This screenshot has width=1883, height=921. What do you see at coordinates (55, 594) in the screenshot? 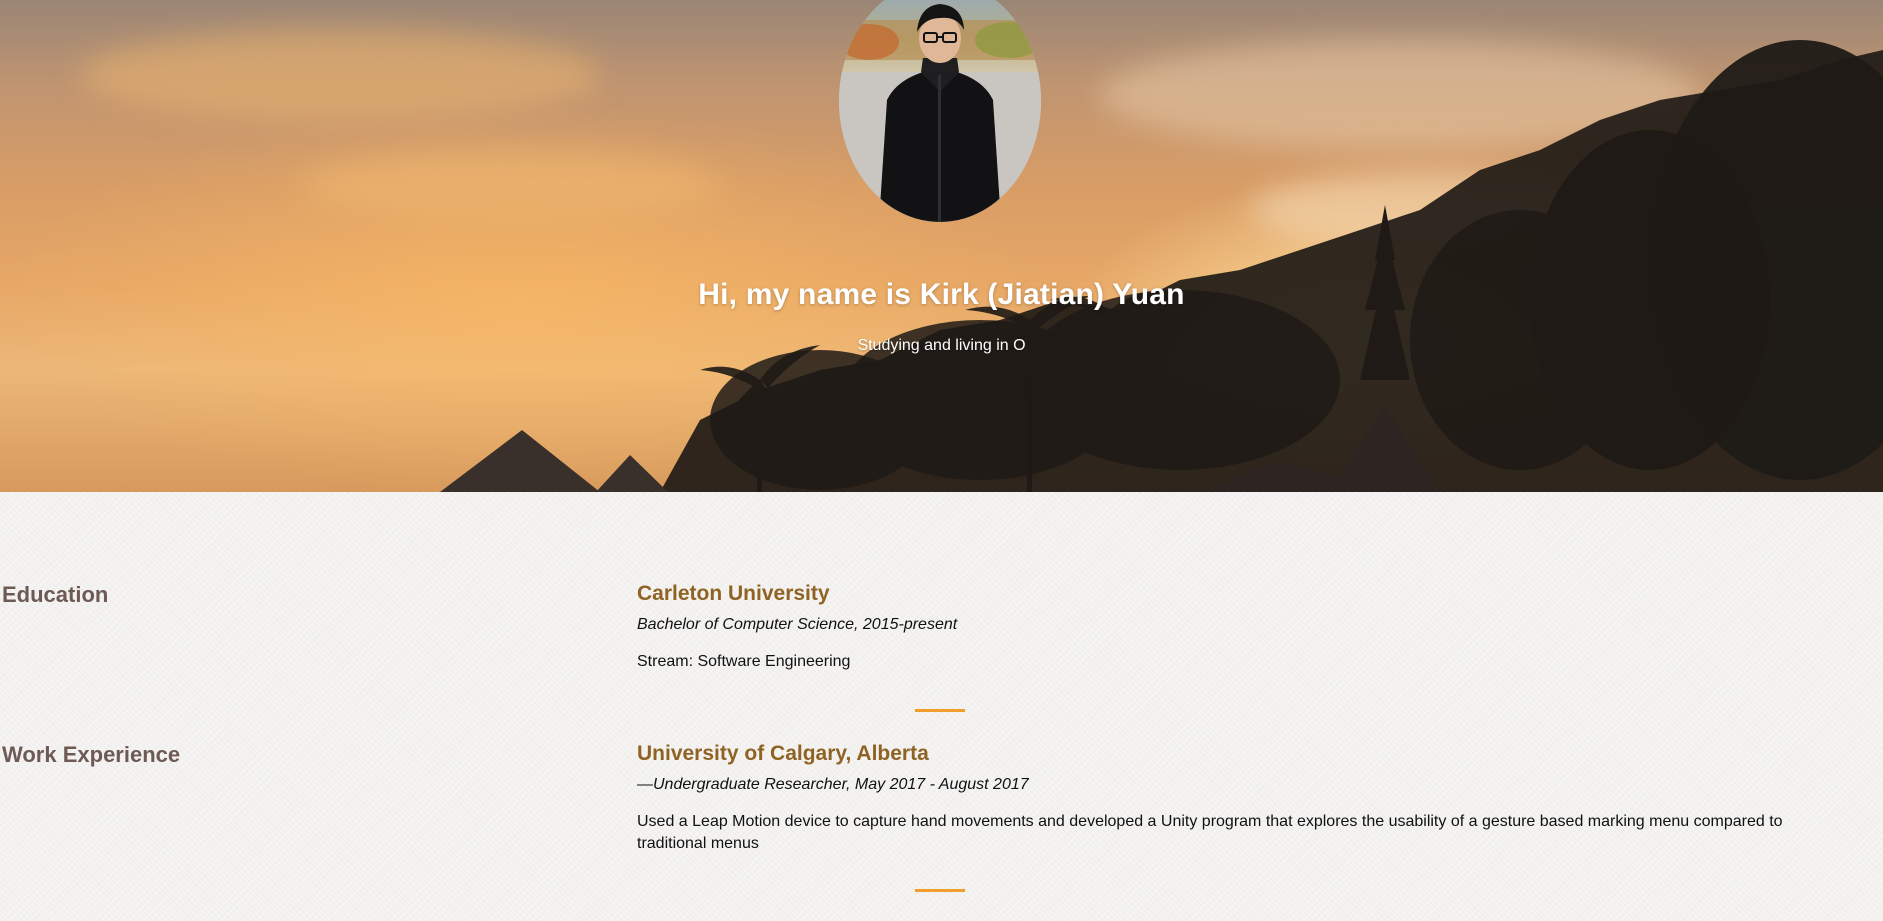
I see `section-heading-education: Education` at bounding box center [55, 594].